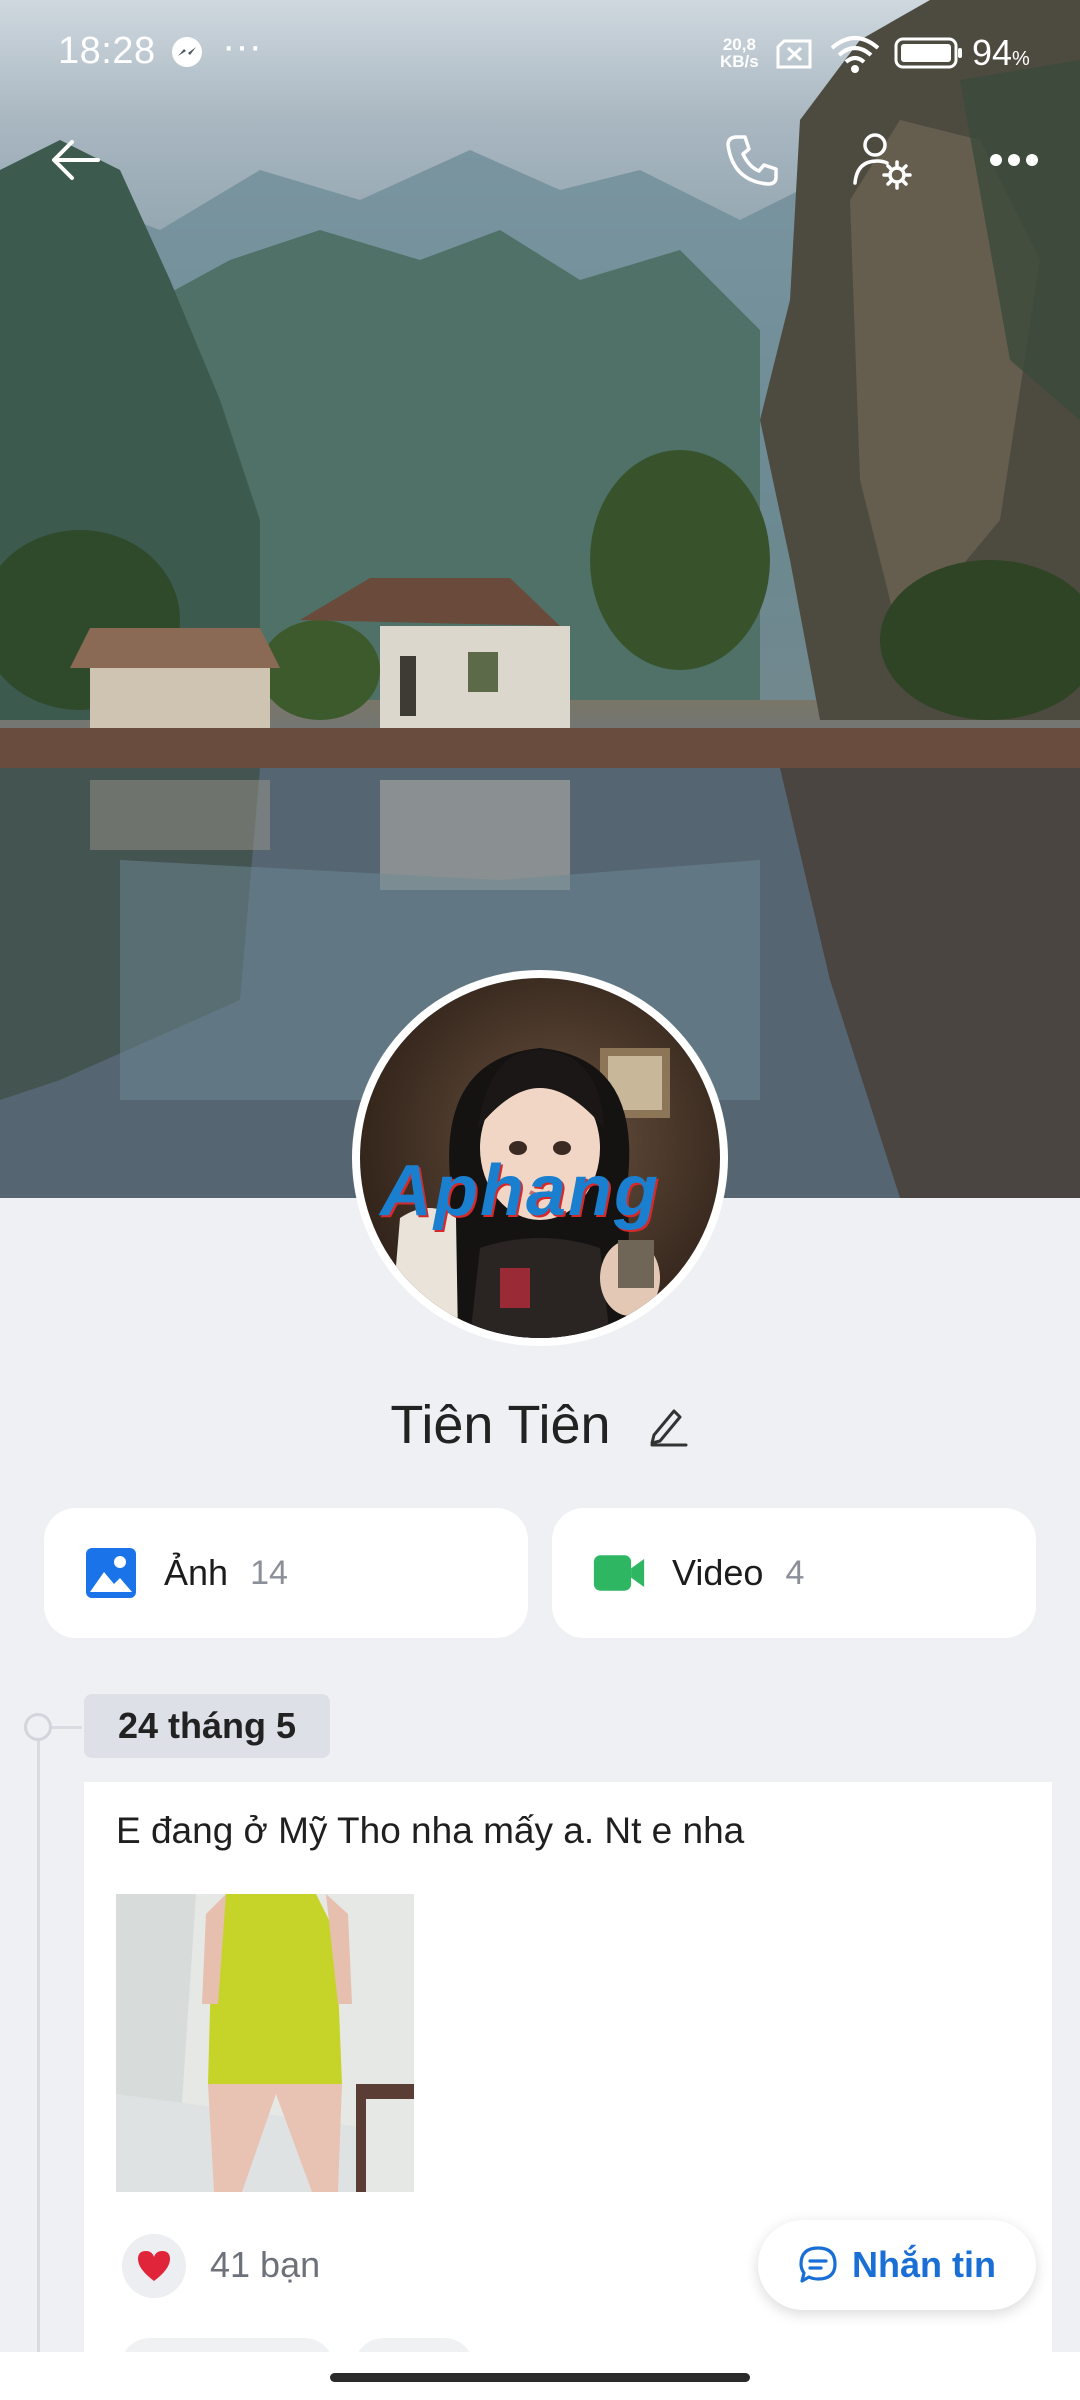 This screenshot has width=1080, height=2400. I want to click on edit-name-icon, so click(668, 1425).